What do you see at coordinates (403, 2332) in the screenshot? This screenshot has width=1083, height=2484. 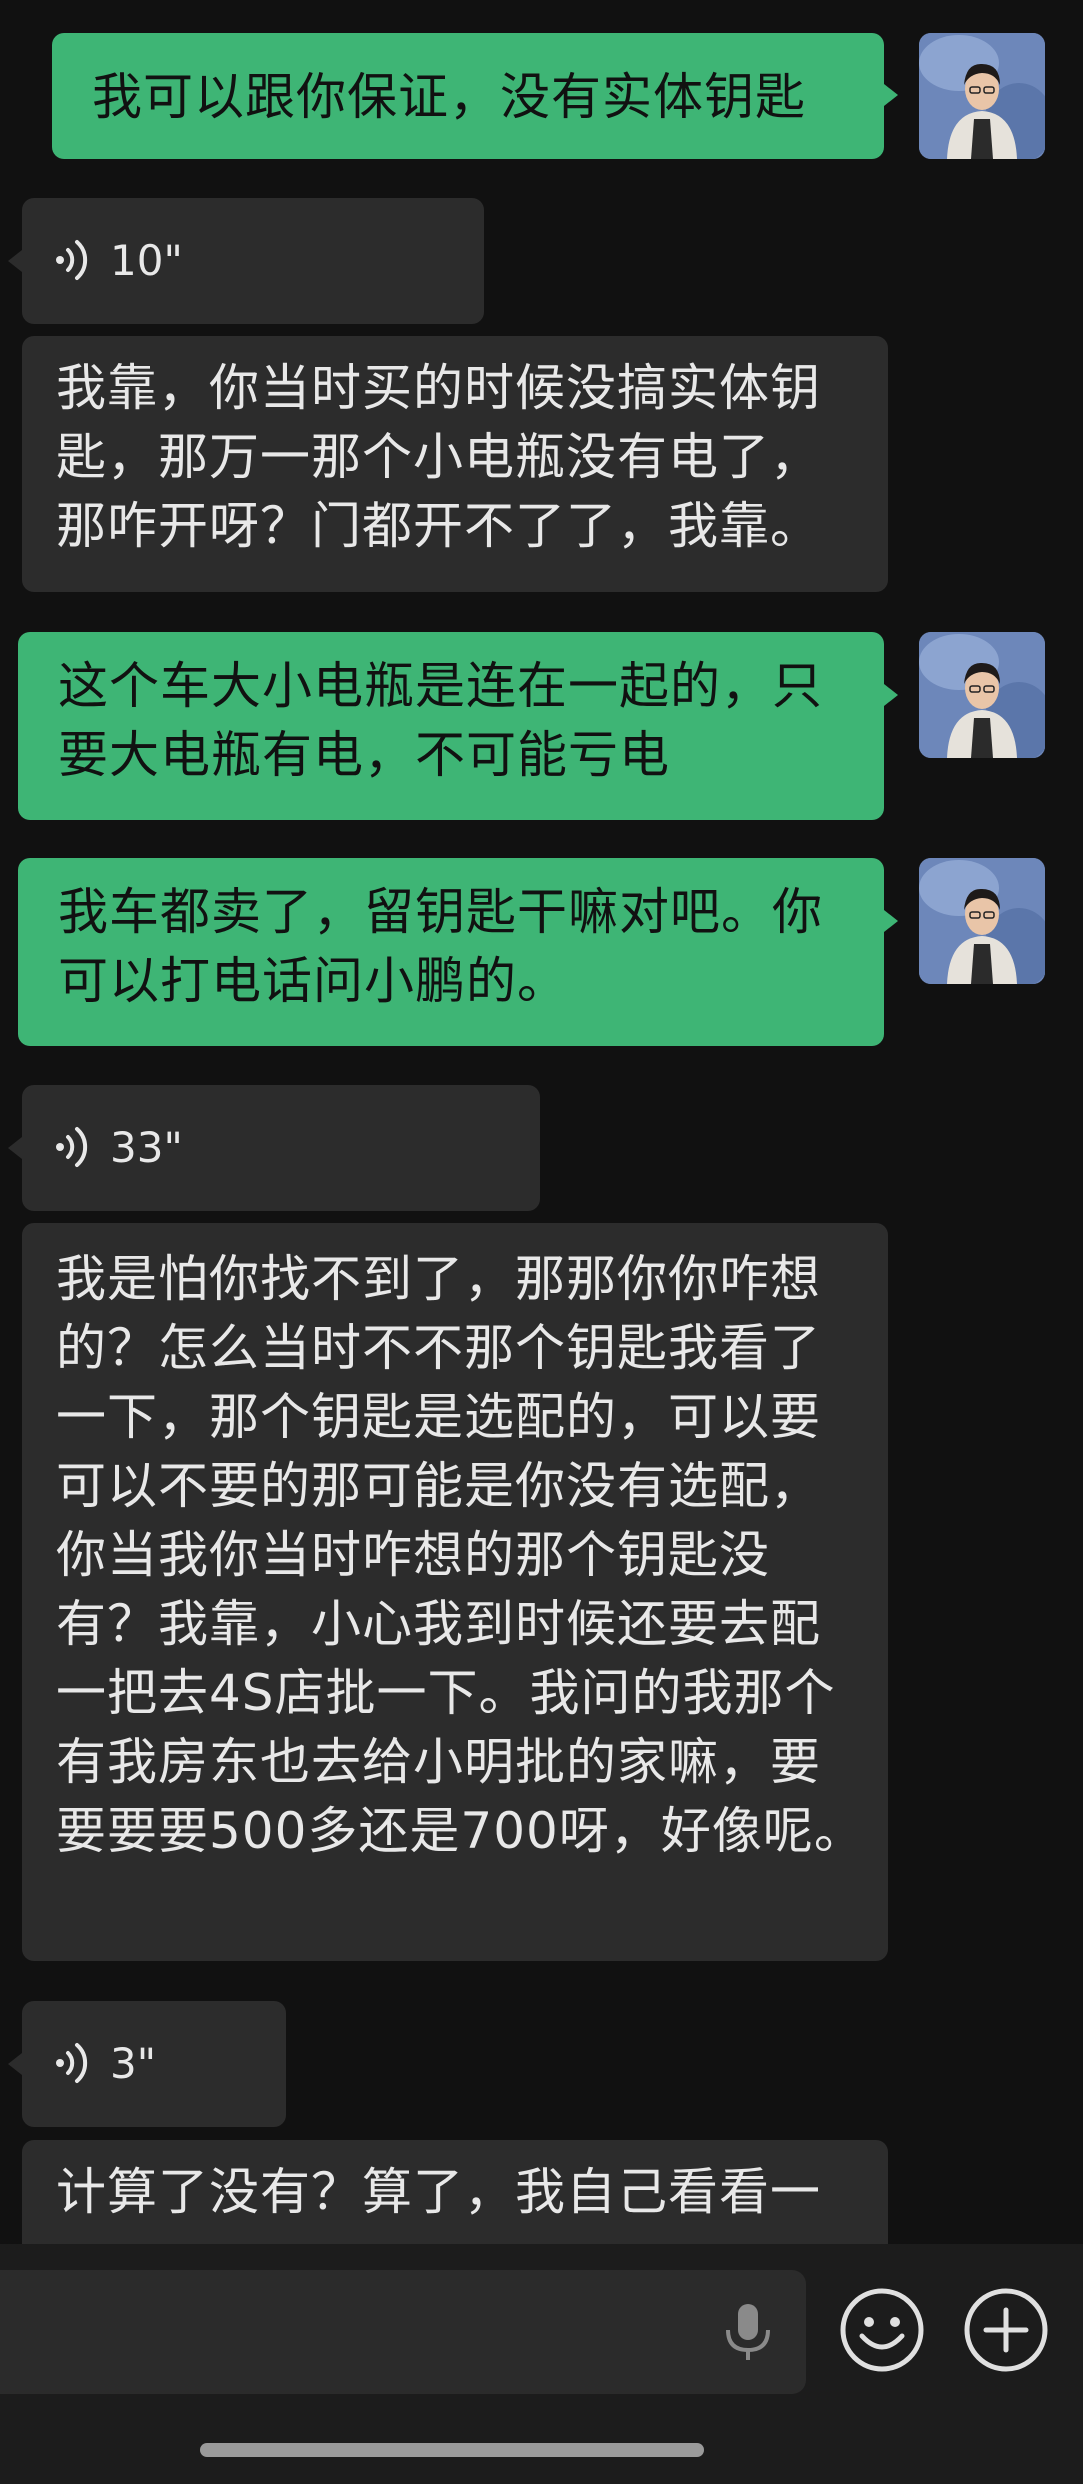 I see `message-input` at bounding box center [403, 2332].